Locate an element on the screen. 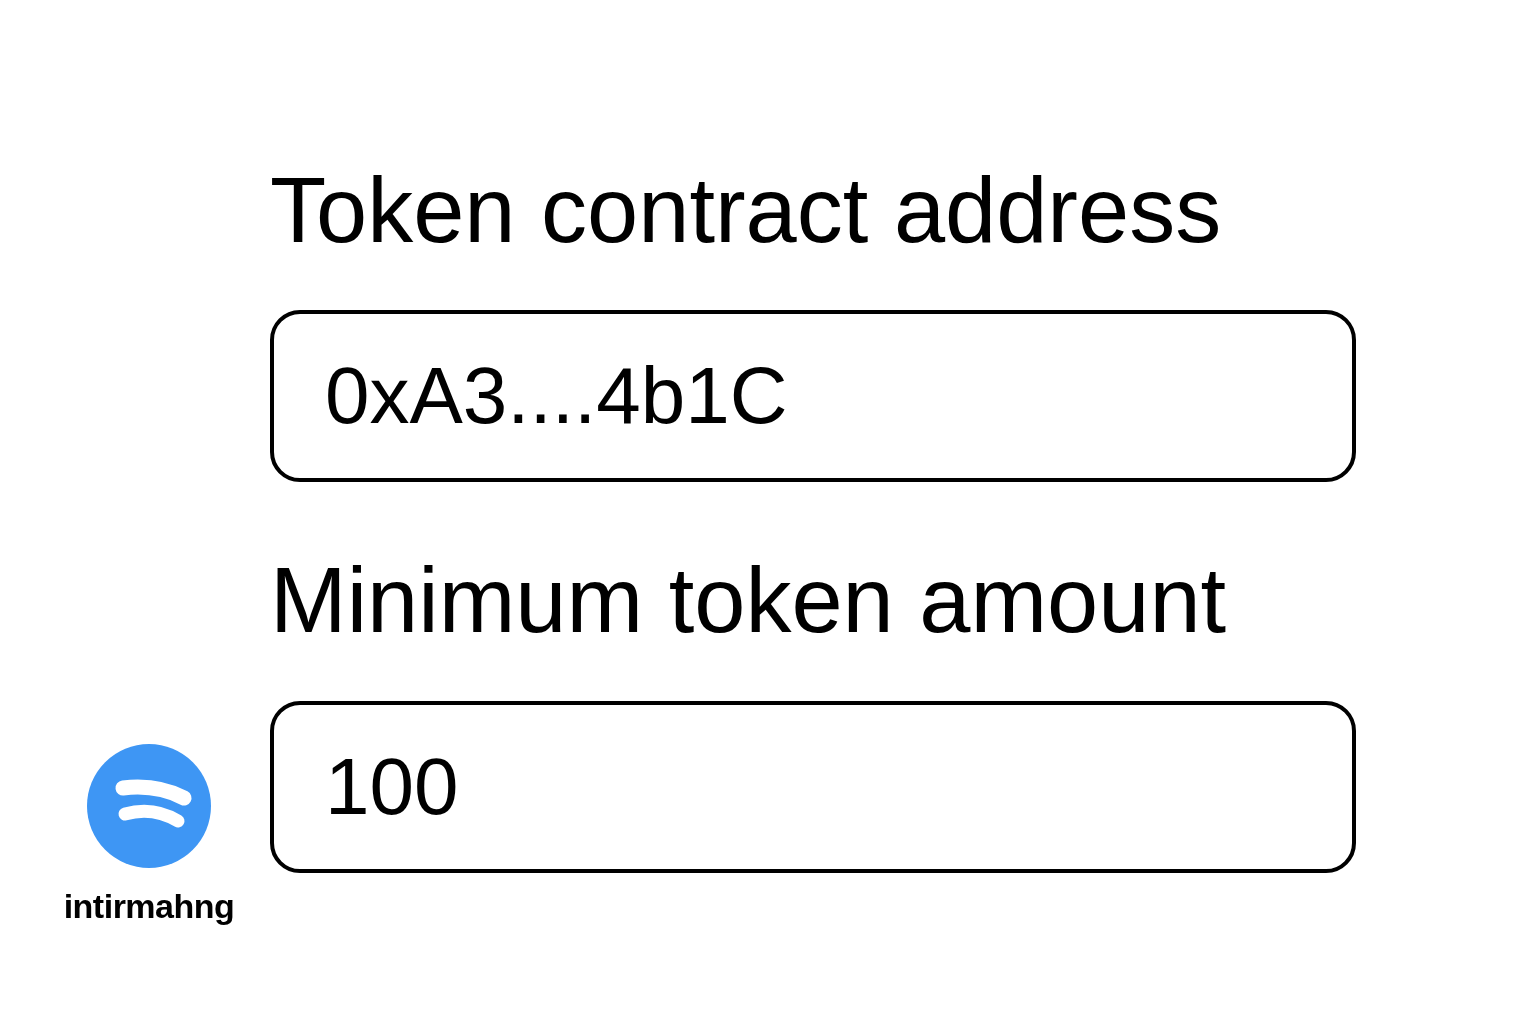 The image size is (1536, 1024). brand-name: intirmahng is located at coordinates (149, 906).